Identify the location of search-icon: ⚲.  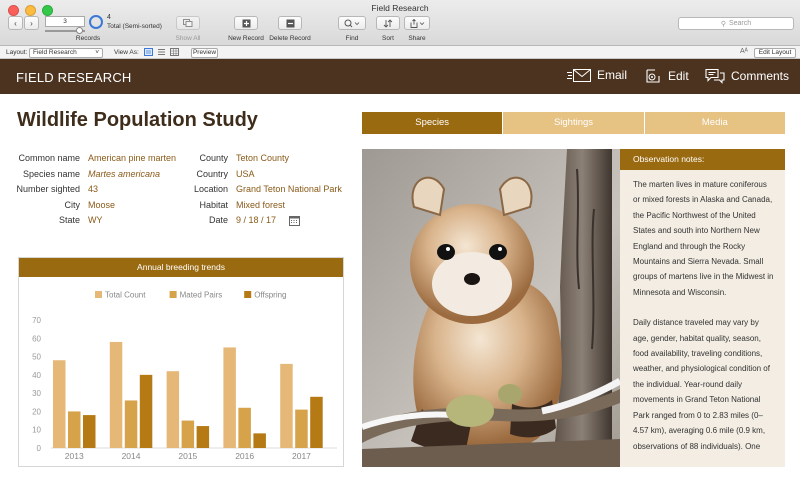
(723, 24).